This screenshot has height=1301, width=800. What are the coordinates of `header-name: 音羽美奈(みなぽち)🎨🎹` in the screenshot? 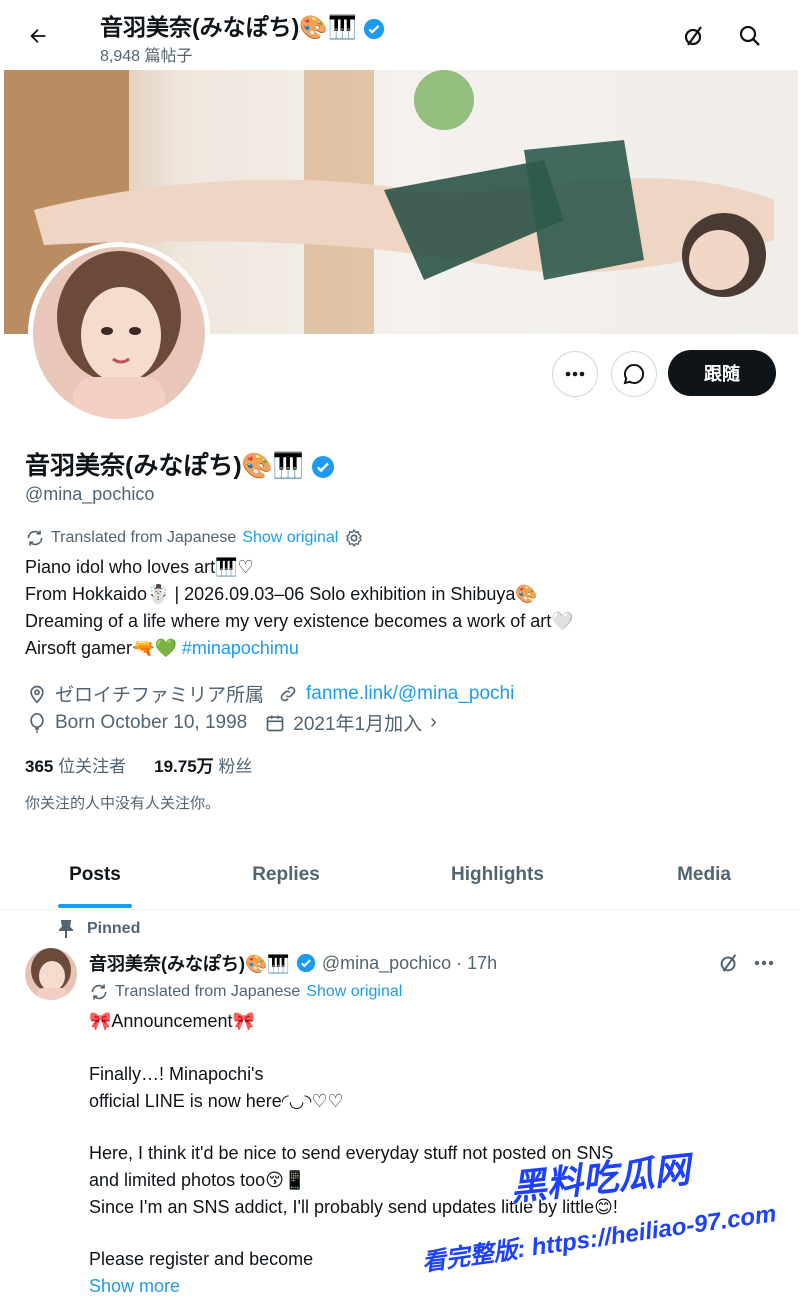 It's located at (228, 27).